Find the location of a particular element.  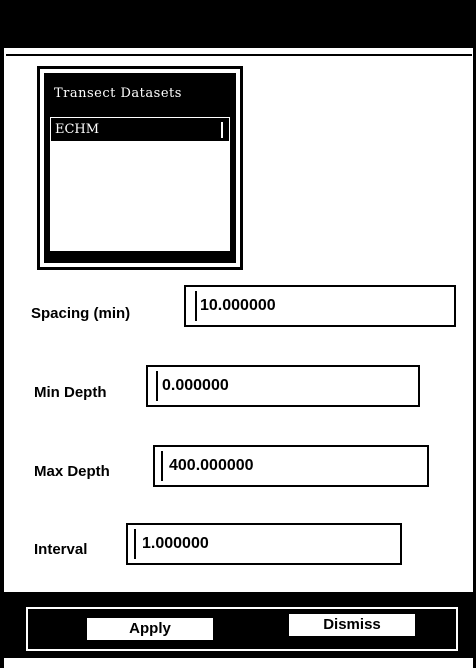

list-item-selected: ECHM is located at coordinates (140, 129).